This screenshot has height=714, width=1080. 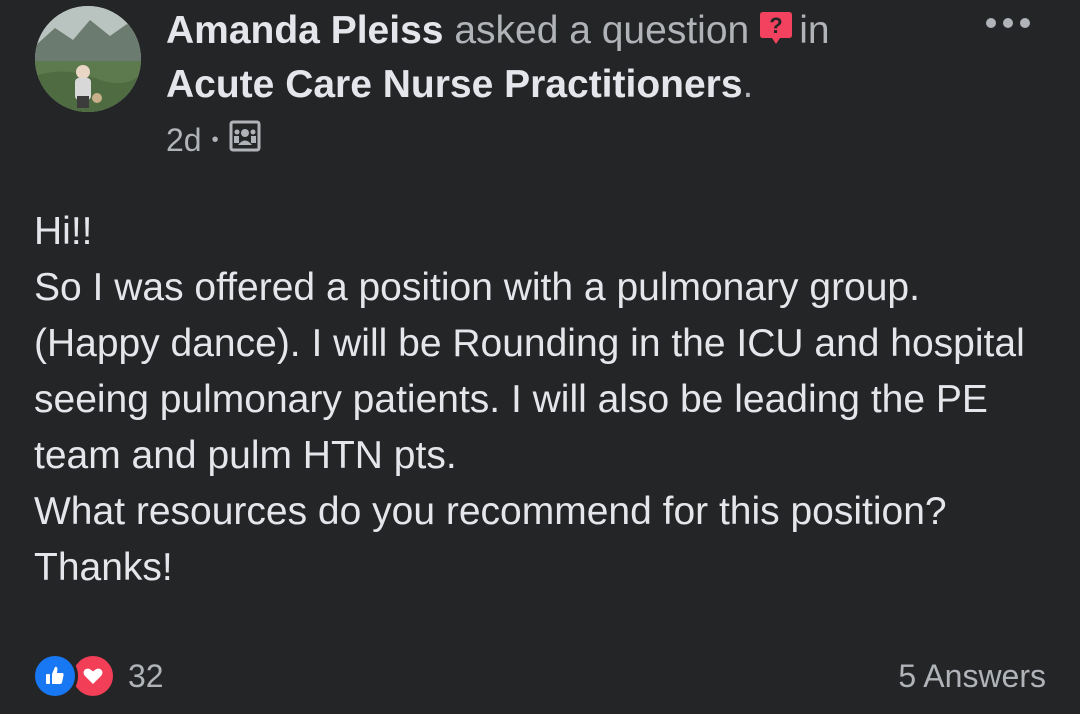 What do you see at coordinates (748, 84) in the screenshot?
I see `group-suffix: .` at bounding box center [748, 84].